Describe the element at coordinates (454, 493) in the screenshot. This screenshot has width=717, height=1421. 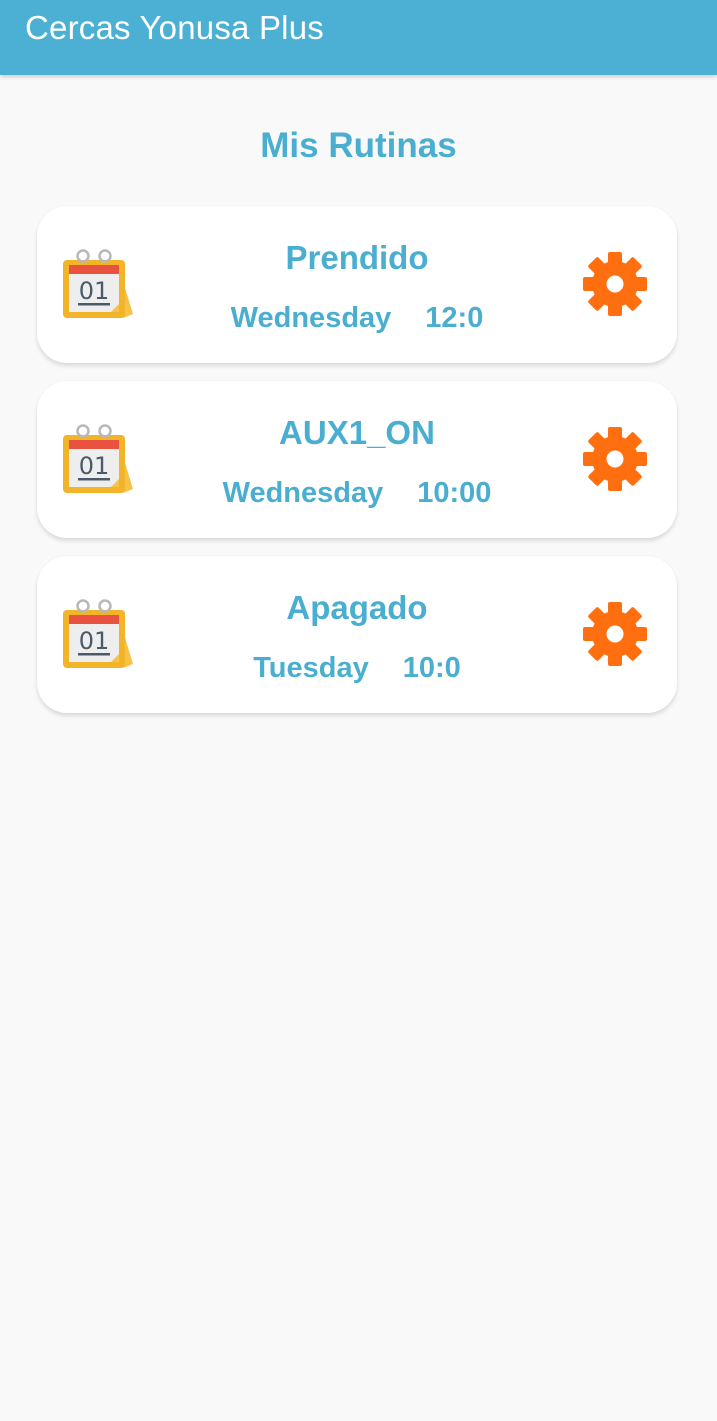
I see `routine-time: 10:00` at that location.